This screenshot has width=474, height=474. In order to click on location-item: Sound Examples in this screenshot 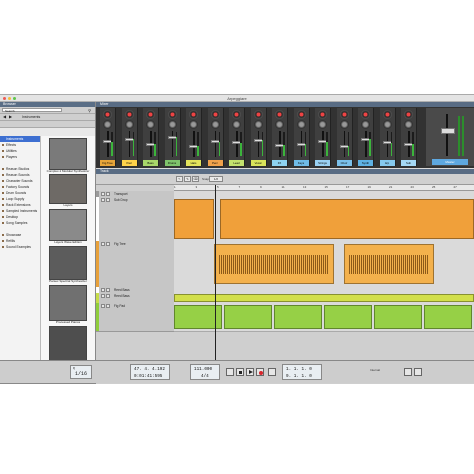, I will do `click(20, 247)`.